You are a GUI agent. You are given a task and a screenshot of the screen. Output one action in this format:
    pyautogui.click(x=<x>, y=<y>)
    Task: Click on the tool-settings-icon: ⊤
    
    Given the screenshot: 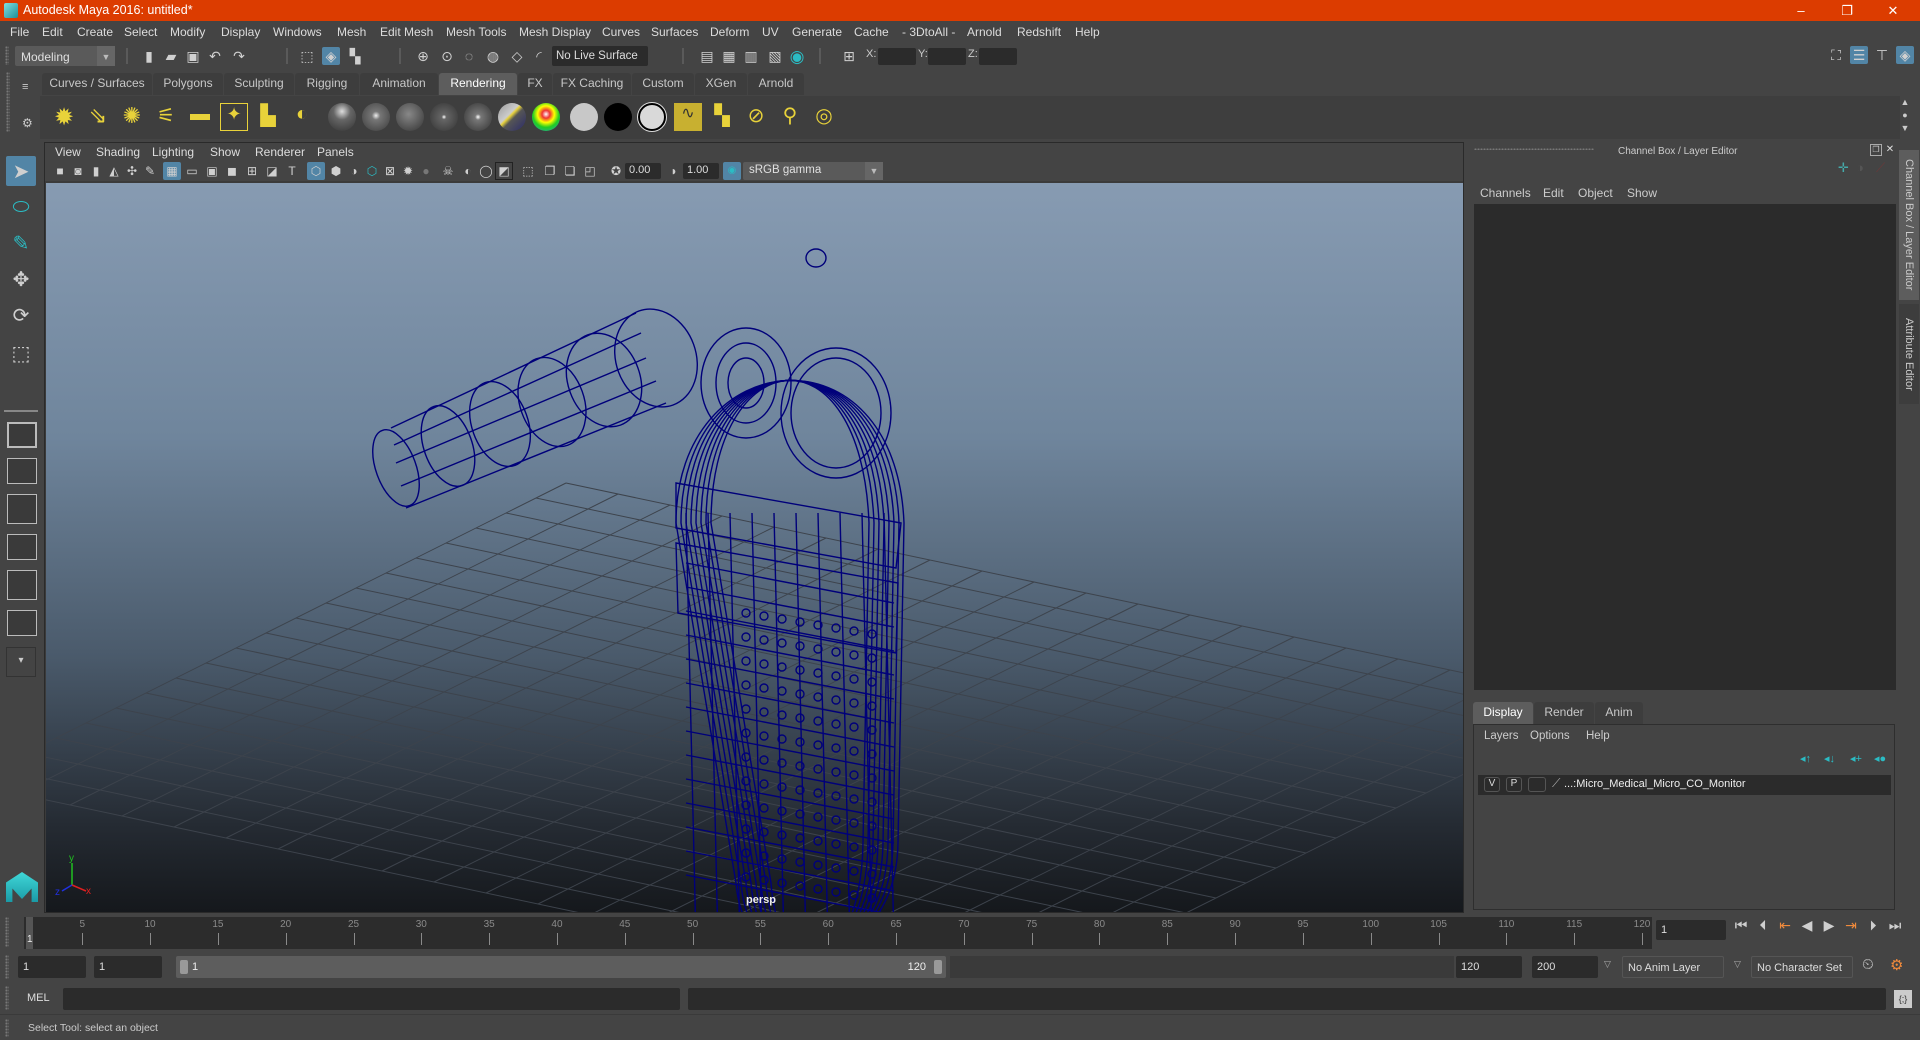 What is the action you would take?
    pyautogui.click(x=1882, y=55)
    